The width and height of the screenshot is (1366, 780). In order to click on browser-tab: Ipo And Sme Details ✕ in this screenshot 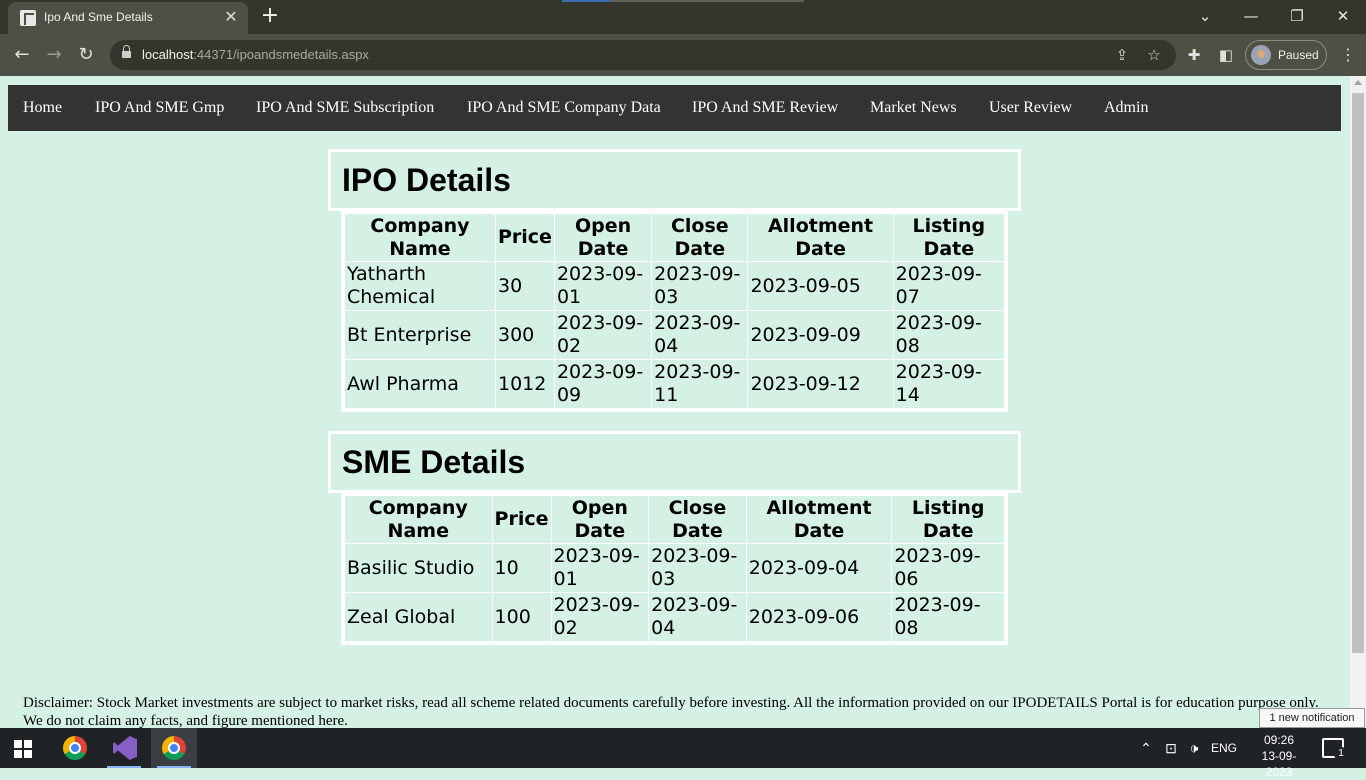, I will do `click(128, 18)`.